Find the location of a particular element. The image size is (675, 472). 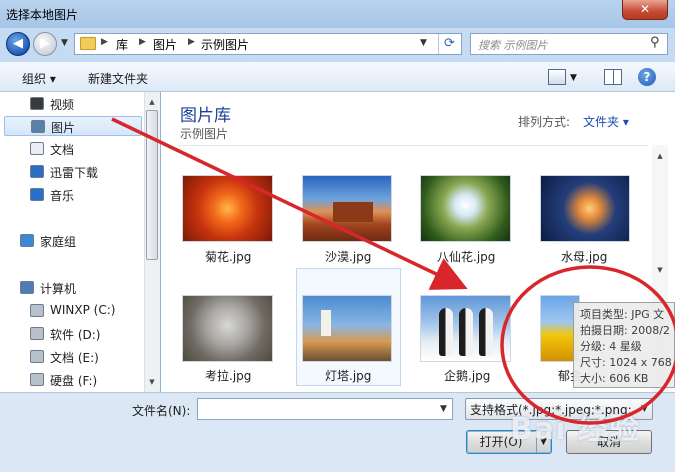

file-name-label: 菊花.jpg is located at coordinates (228, 257).